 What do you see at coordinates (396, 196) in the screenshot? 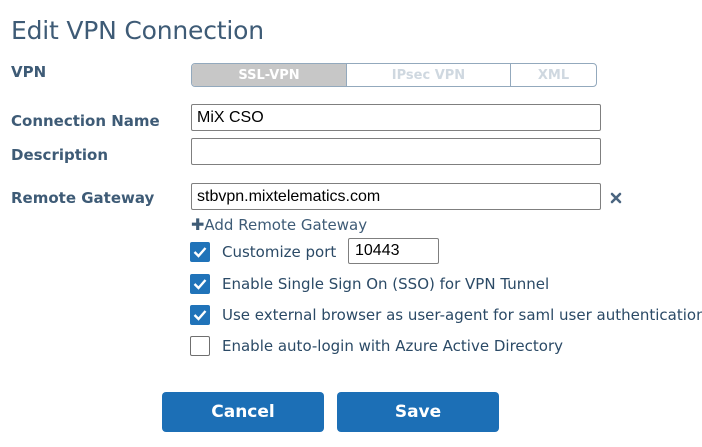
I see `remote-gateway-input` at bounding box center [396, 196].